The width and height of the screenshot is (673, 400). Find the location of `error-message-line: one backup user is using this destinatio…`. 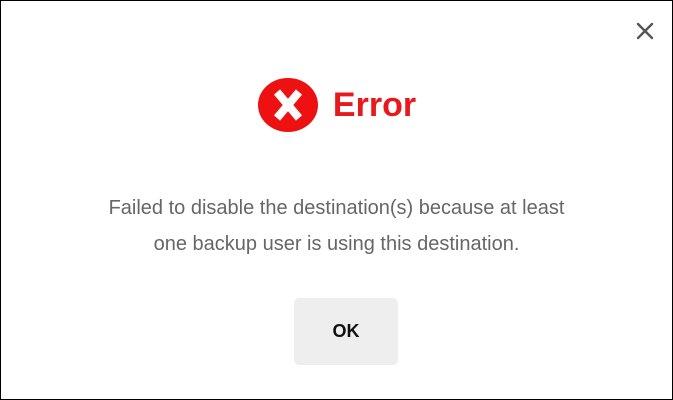

error-message-line: one backup user is using this destinatio… is located at coordinates (336, 244).